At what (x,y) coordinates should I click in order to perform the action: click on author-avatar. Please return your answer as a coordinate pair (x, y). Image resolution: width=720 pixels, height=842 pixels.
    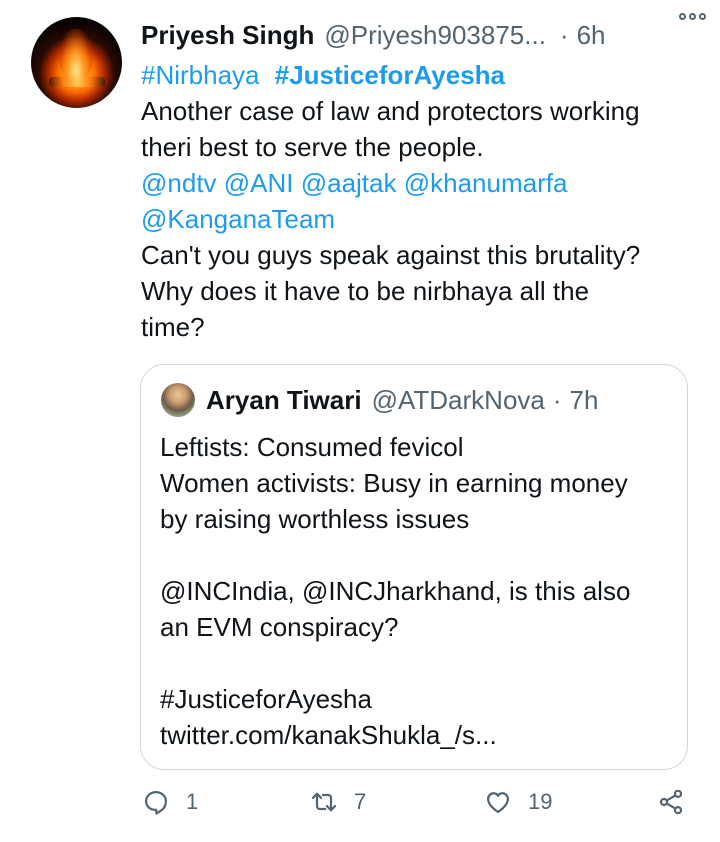
    Looking at the image, I should click on (76, 62).